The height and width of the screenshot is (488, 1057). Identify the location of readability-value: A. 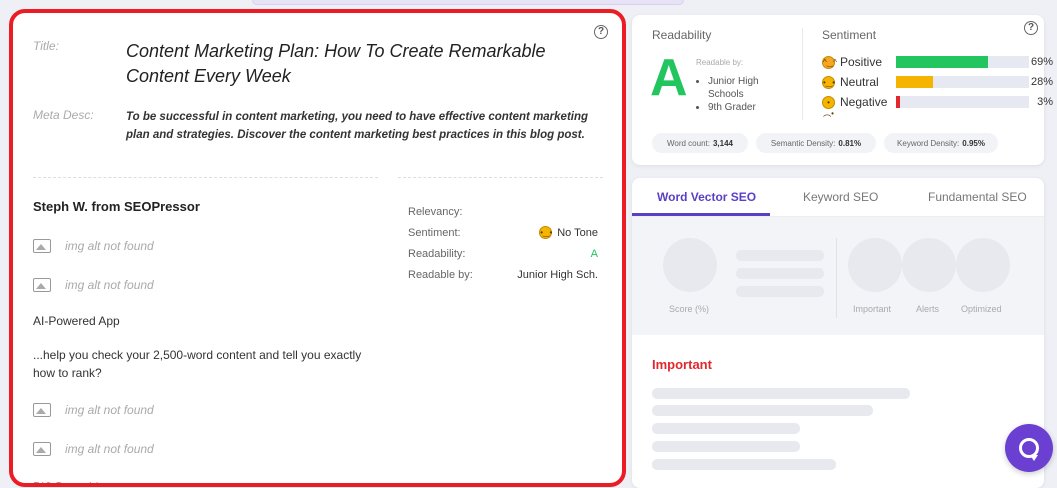
(594, 253).